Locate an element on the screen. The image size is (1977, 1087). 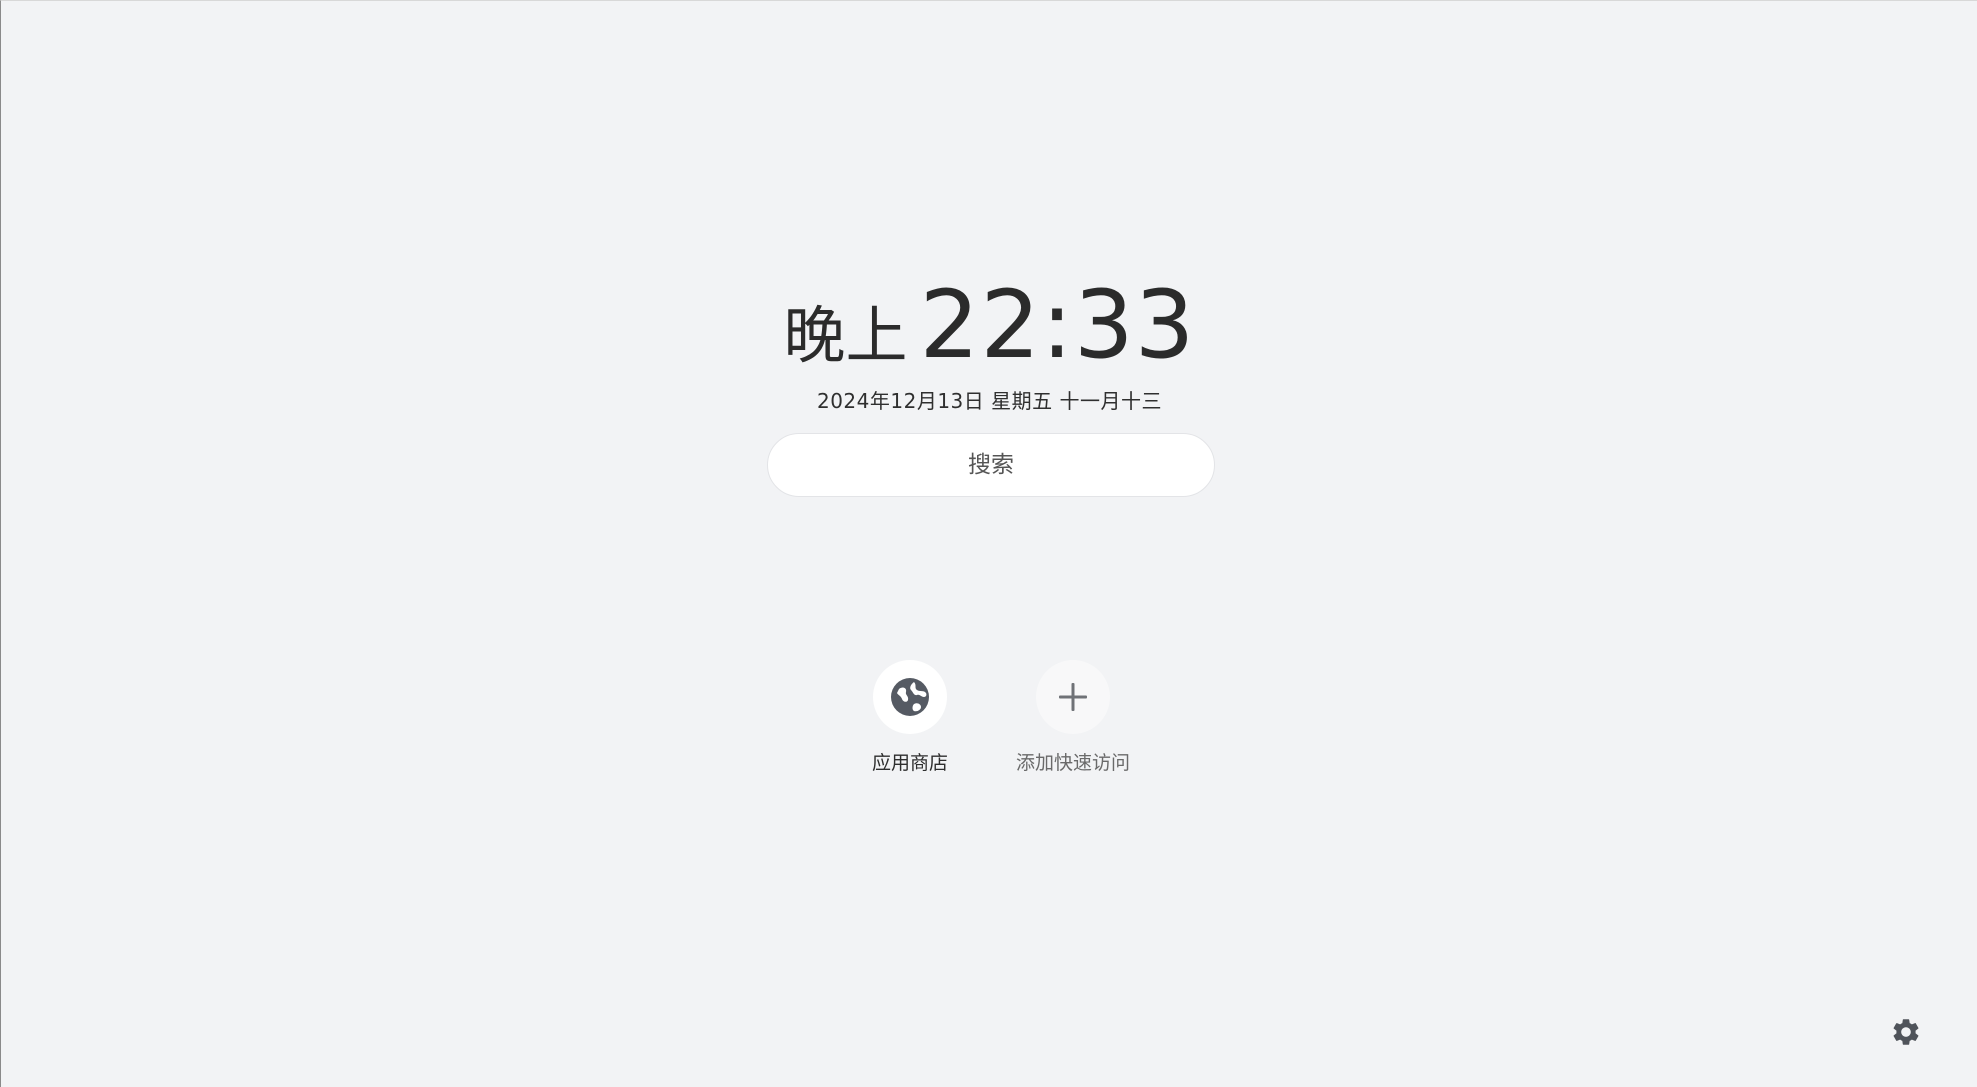
plus-icon is located at coordinates (1073, 697).